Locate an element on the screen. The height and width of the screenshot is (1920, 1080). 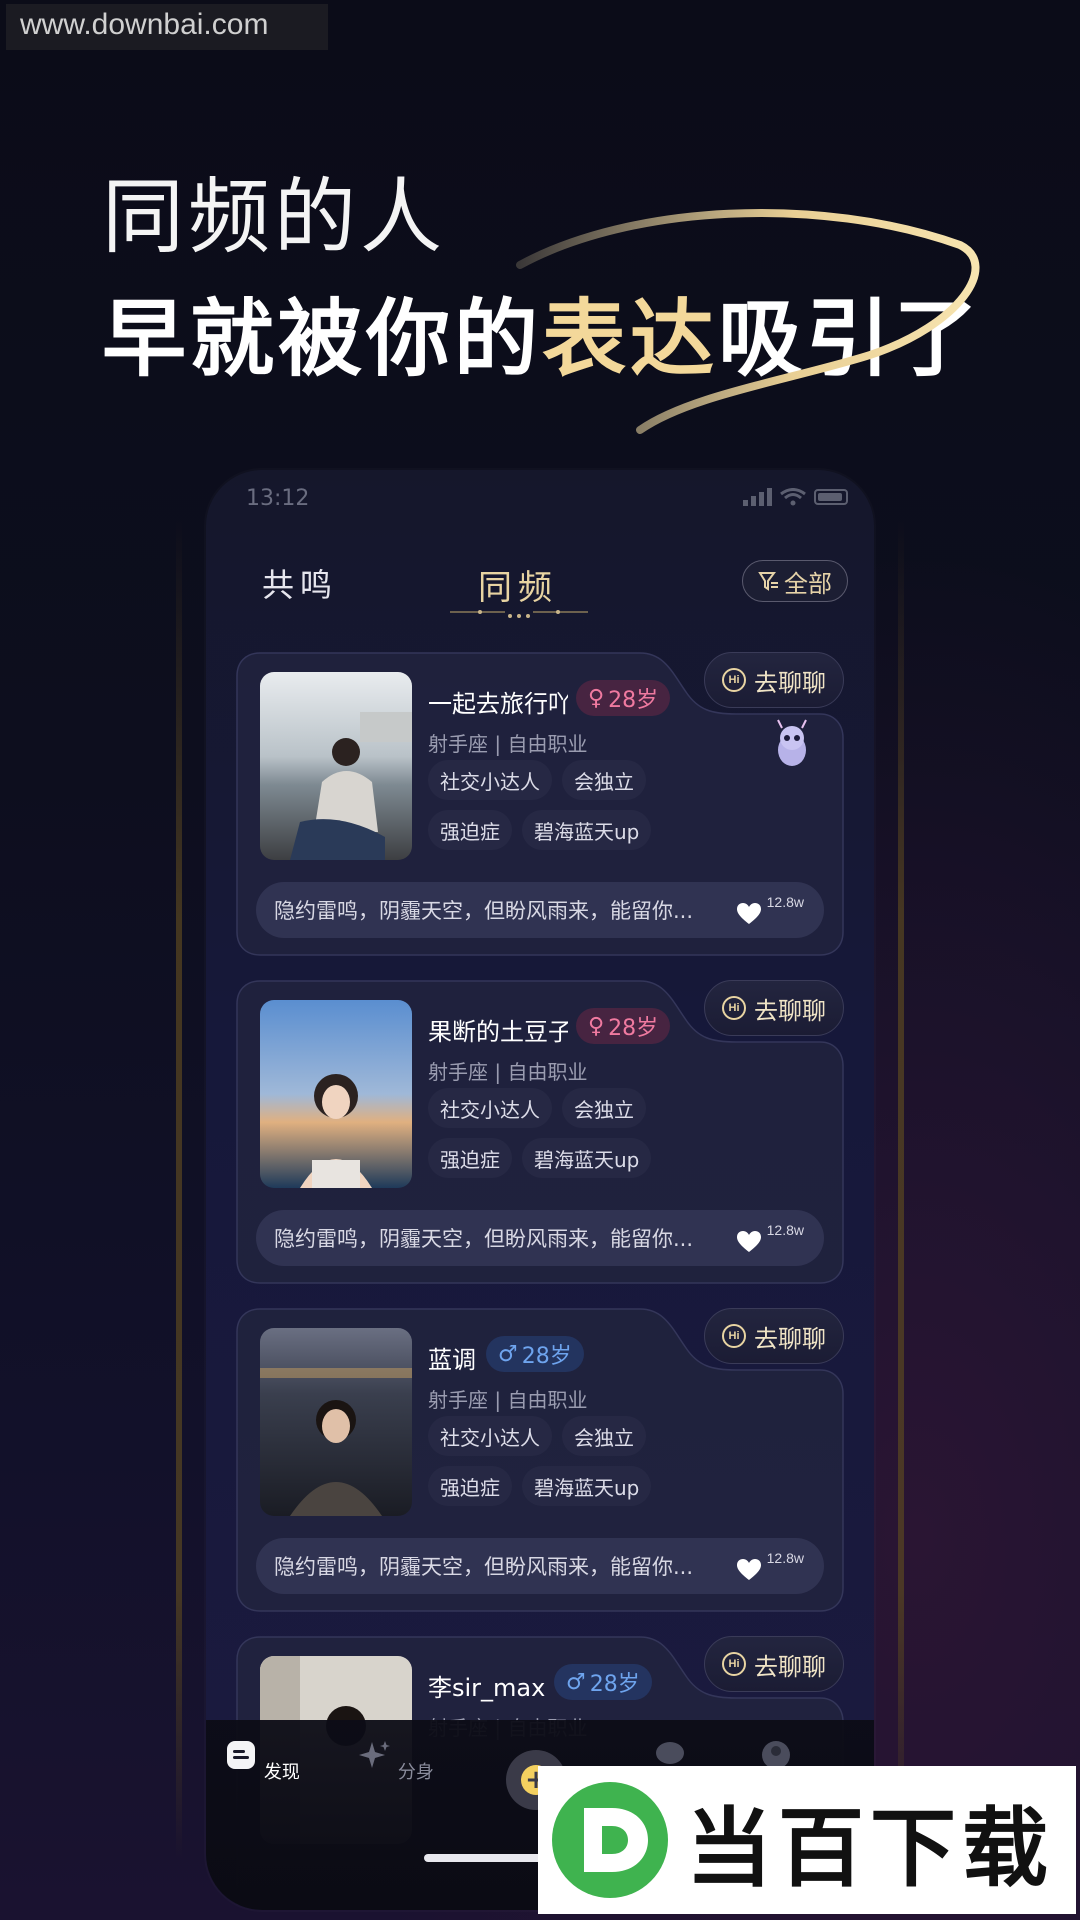
filter-icon is located at coordinates (768, 581).